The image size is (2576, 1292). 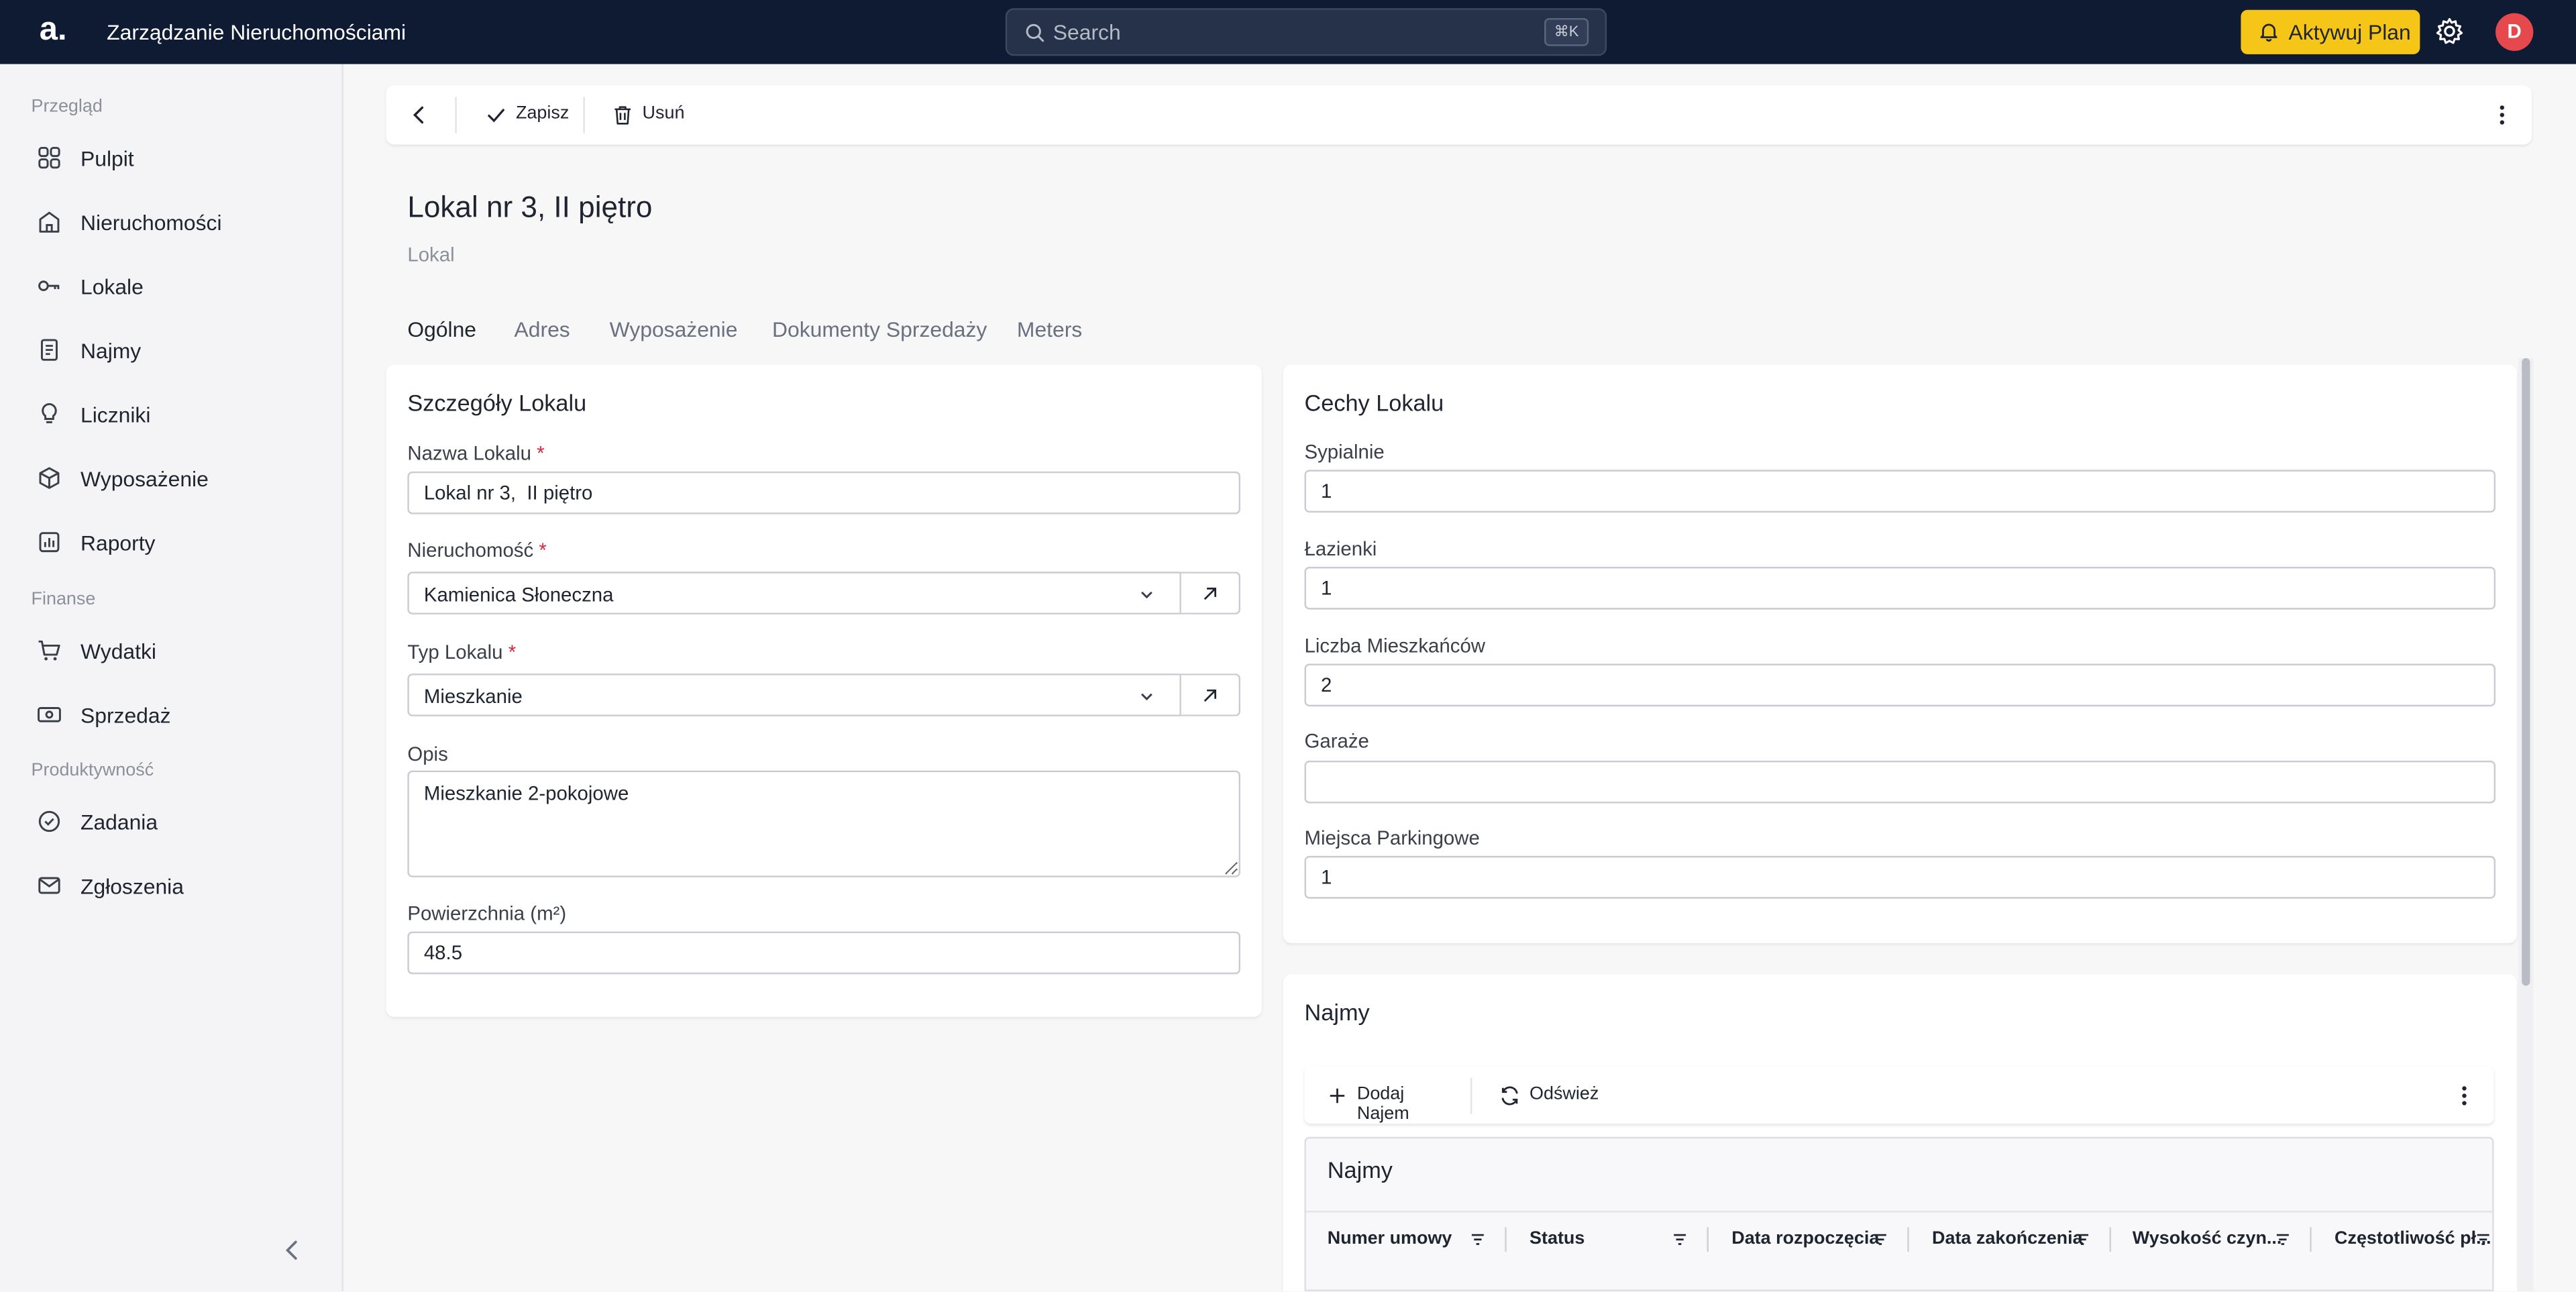 I want to click on check-circle-icon, so click(x=49, y=821).